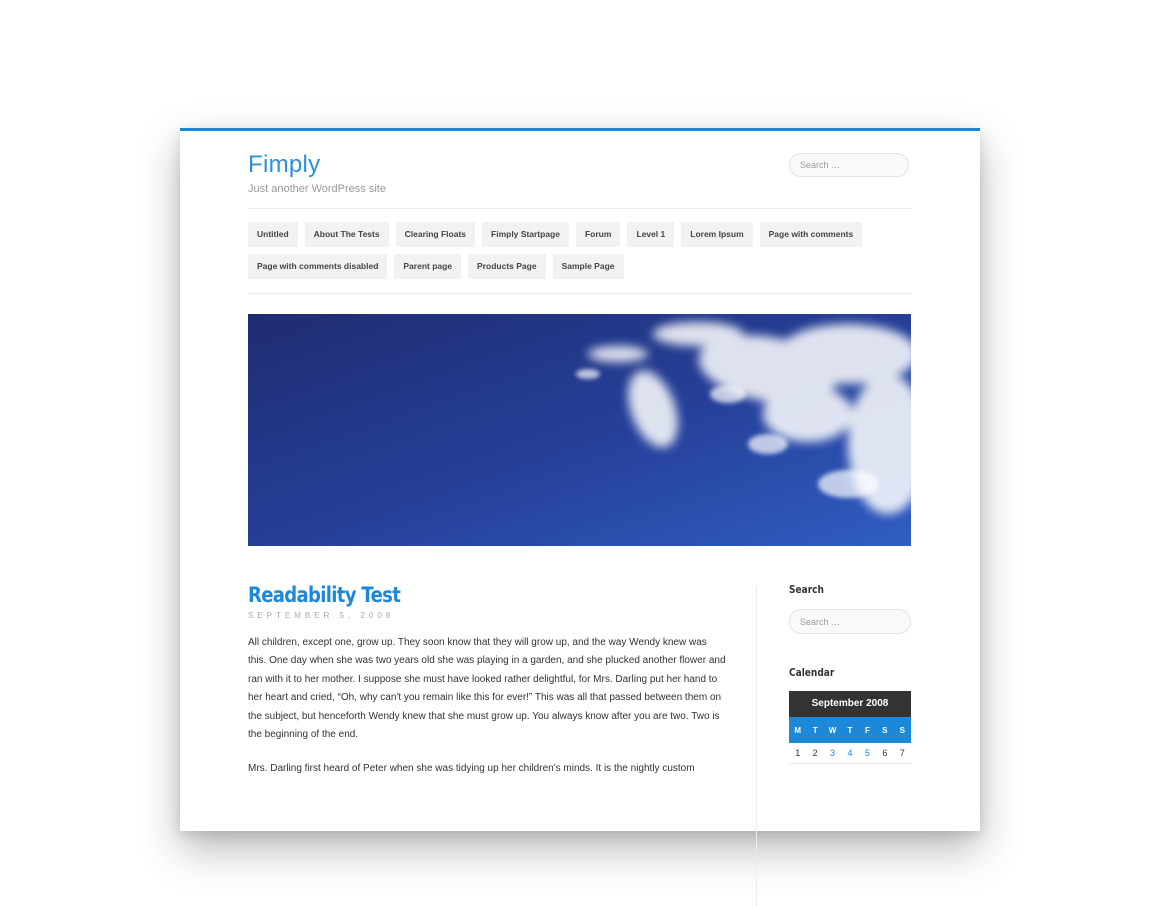  I want to click on calendar-day-link: 4, so click(850, 753).